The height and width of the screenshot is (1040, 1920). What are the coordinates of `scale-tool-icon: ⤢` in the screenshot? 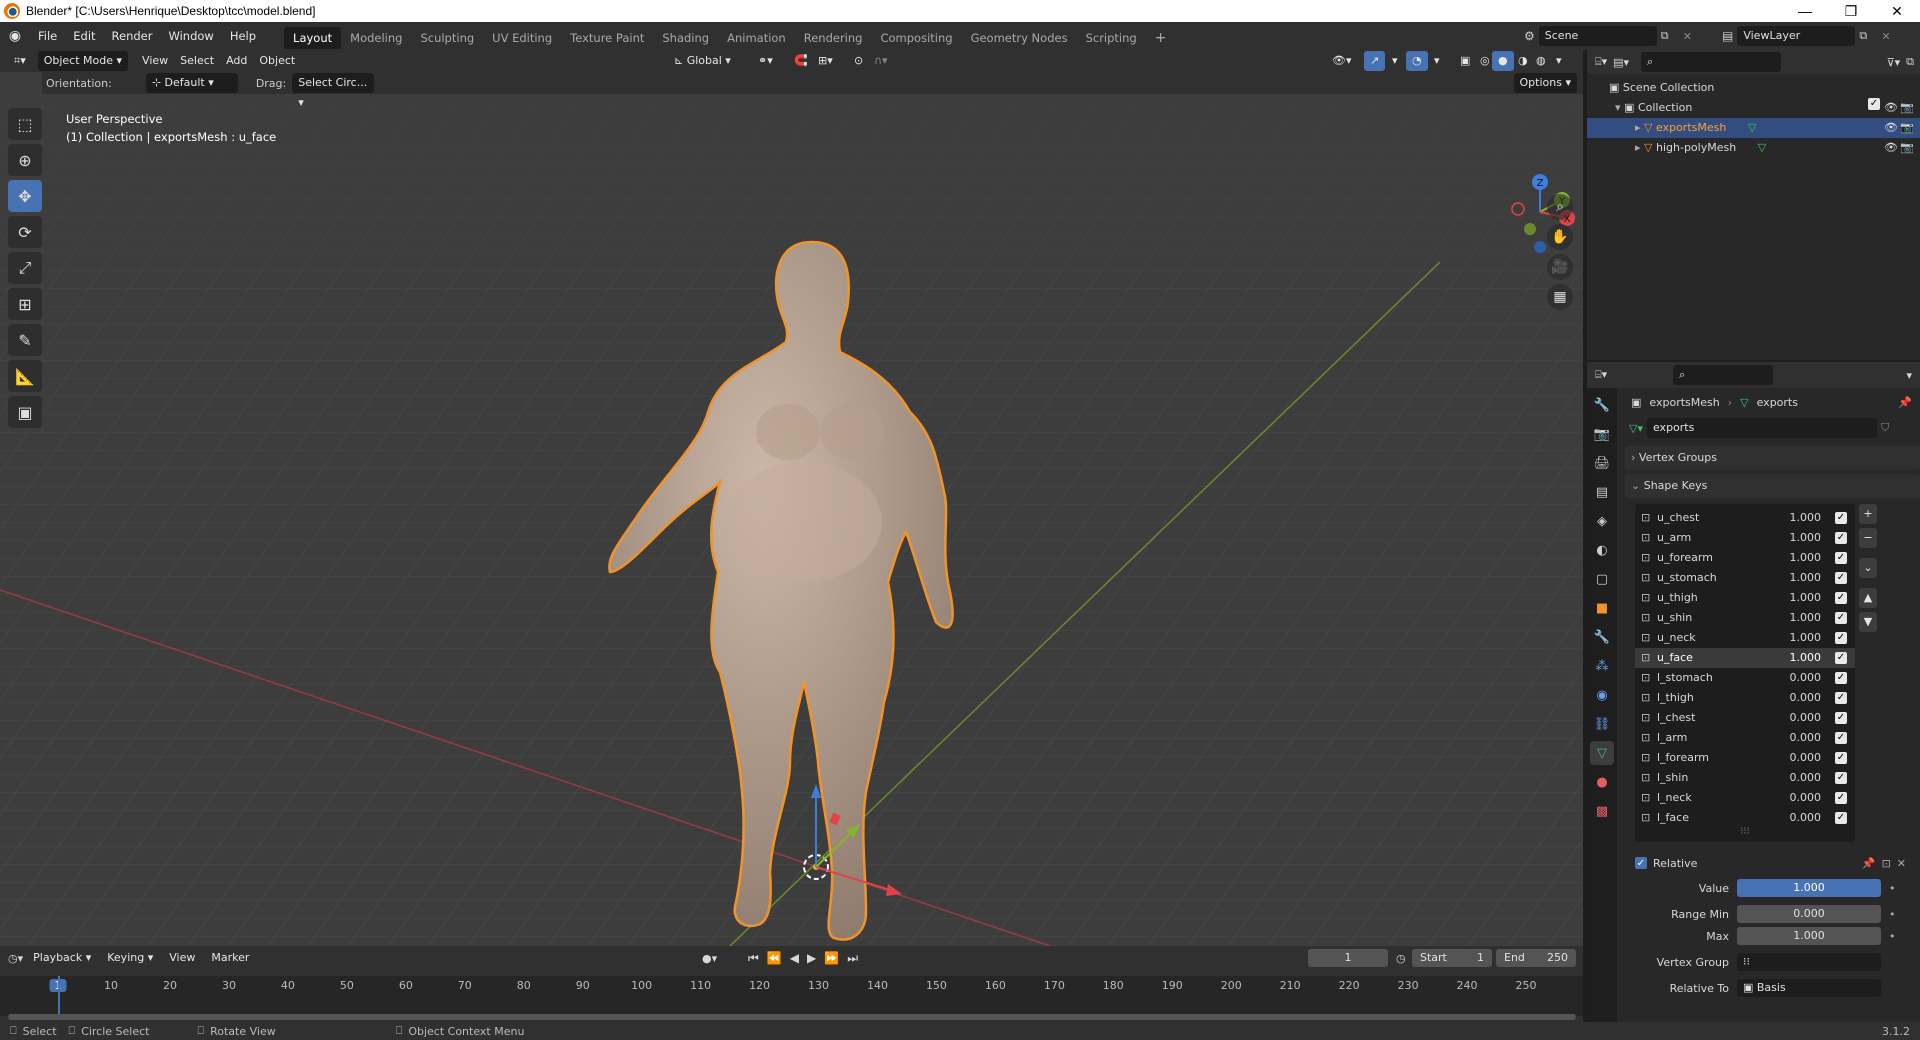 It's located at (25, 268).